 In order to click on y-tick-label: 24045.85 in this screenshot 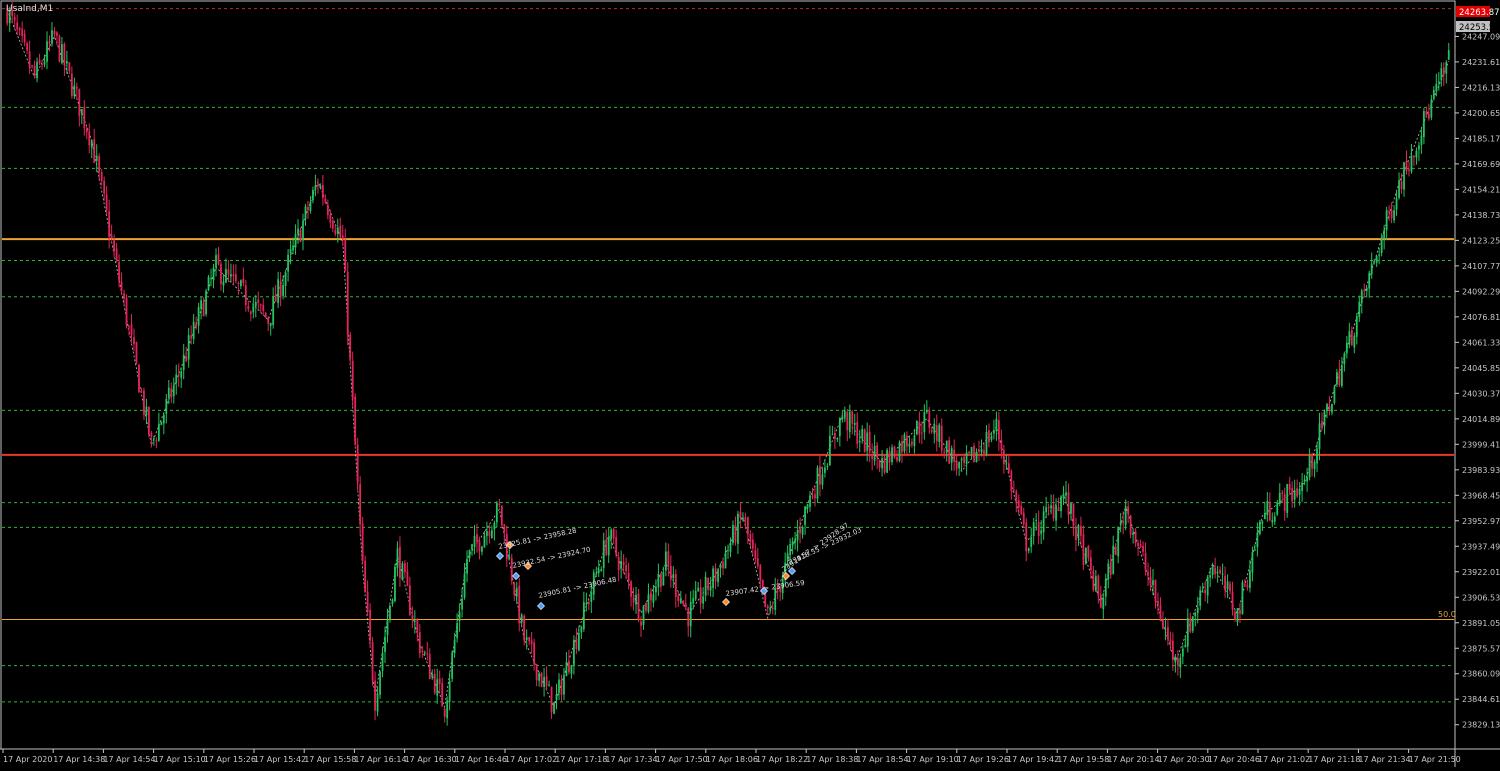, I will do `click(1481, 368)`.